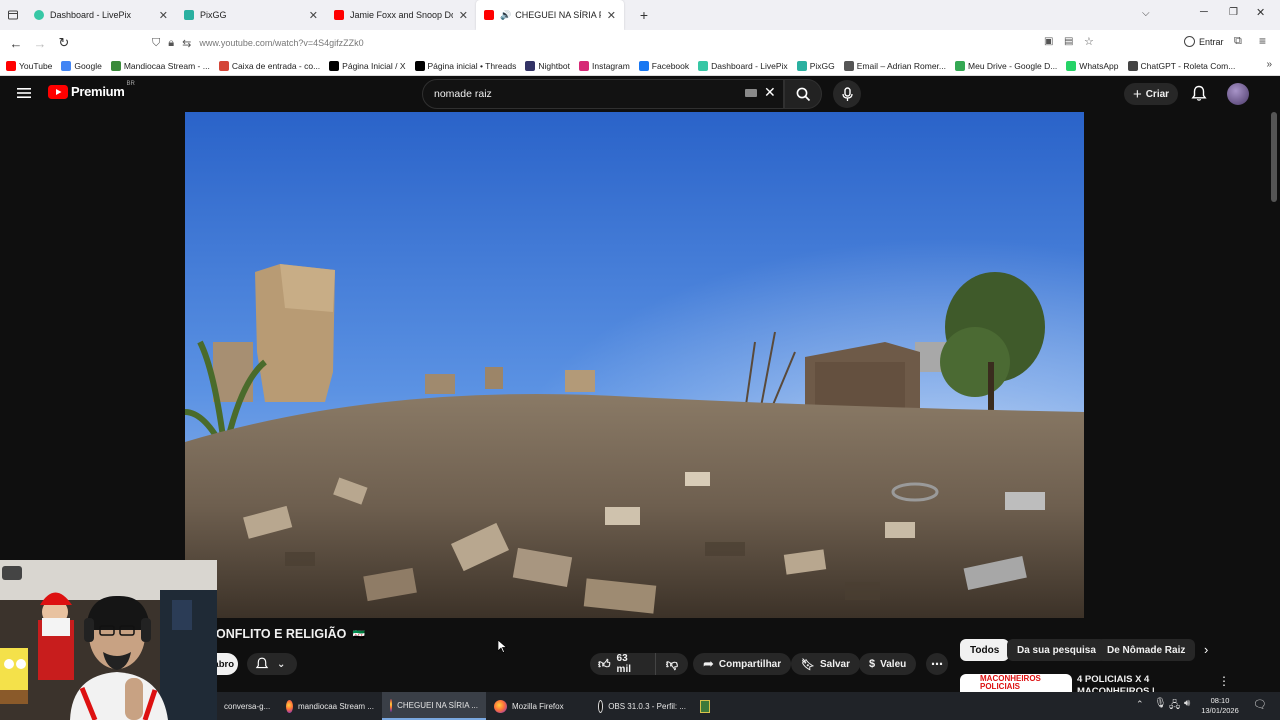 Image resolution: width=1280 pixels, height=720 pixels. Describe the element at coordinates (225, 664) in the screenshot. I see `subscribe-button: abro` at that location.